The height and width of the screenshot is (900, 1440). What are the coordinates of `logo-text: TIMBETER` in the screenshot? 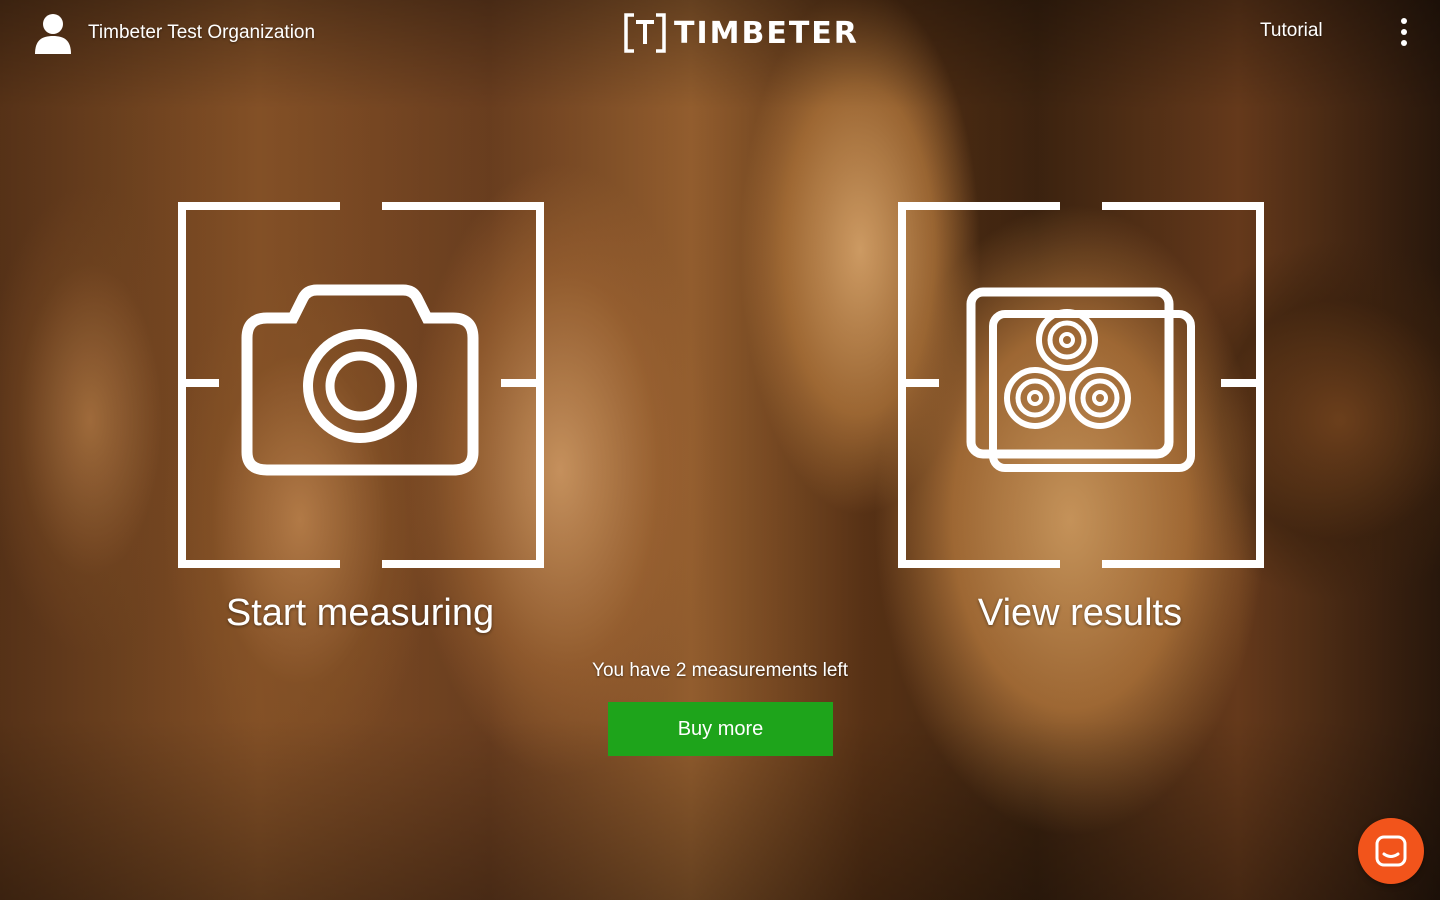 It's located at (766, 33).